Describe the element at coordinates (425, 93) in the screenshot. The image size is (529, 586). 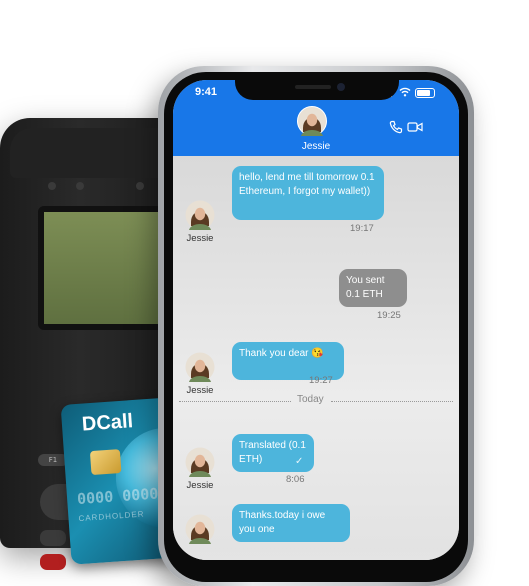
I see `battery-icon` at that location.